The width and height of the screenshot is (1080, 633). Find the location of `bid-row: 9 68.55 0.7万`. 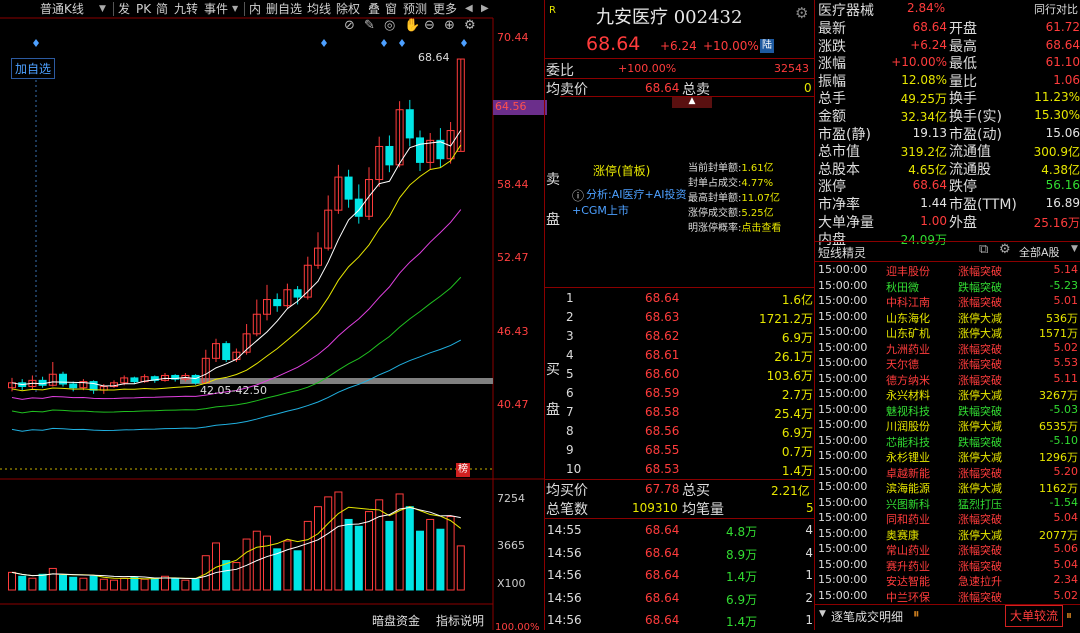

bid-row: 9 68.55 0.7万 is located at coordinates (680, 450).